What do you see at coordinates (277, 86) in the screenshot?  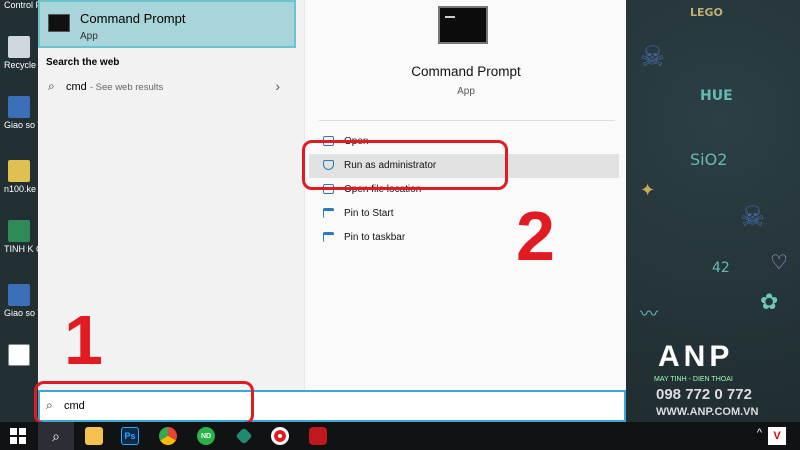 I see `chevron-right-icon: ›` at bounding box center [277, 86].